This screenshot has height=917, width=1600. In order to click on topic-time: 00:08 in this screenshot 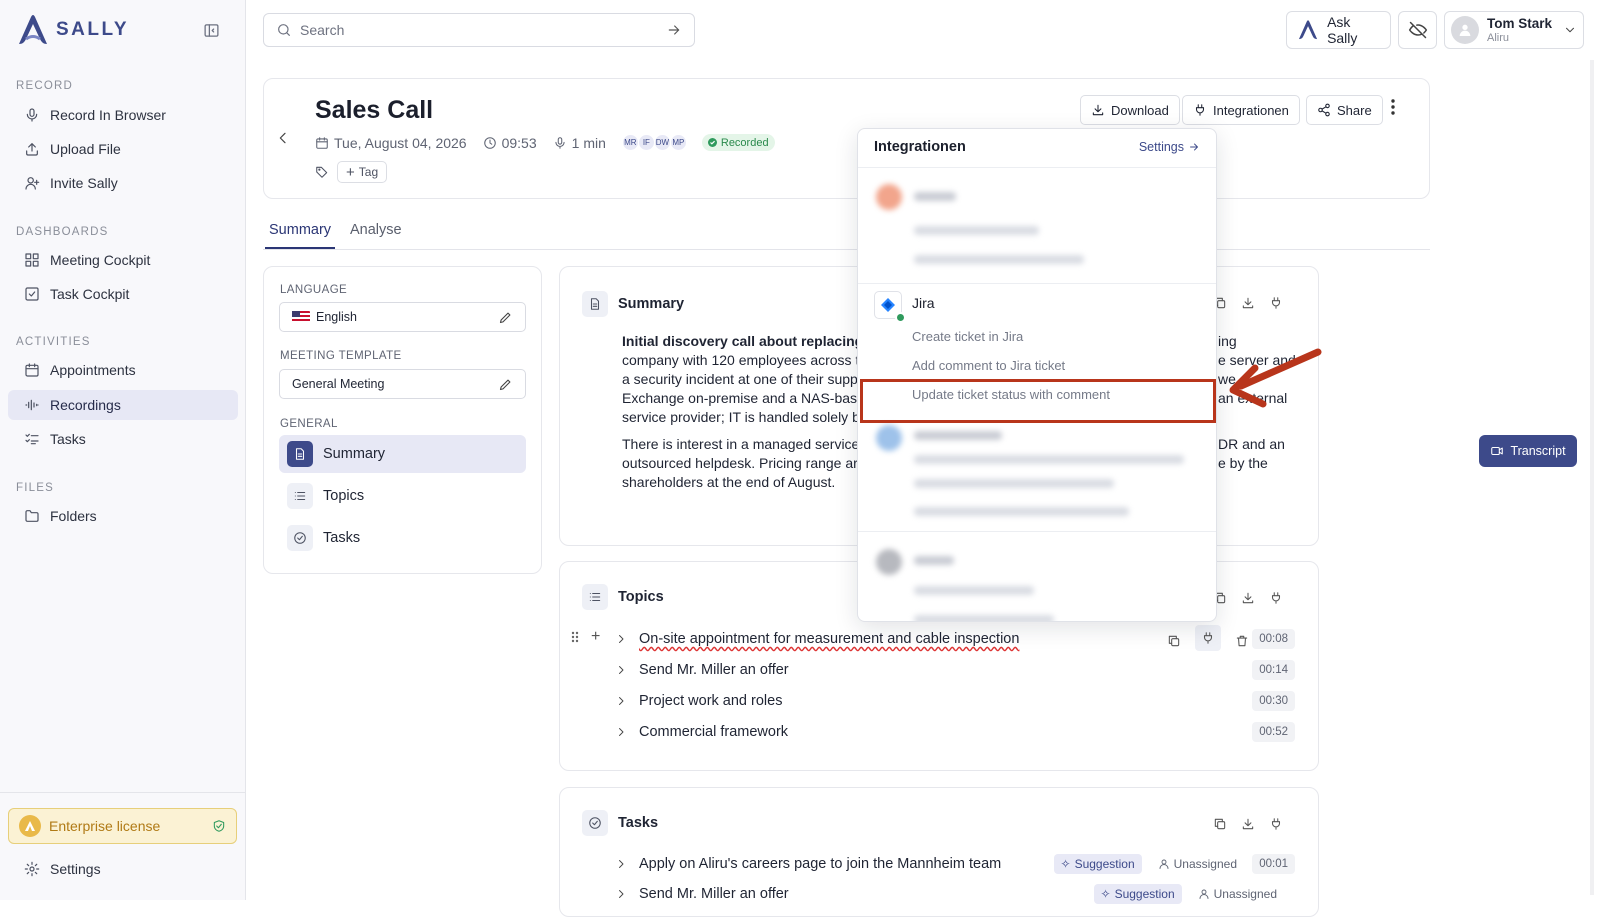, I will do `click(1273, 639)`.